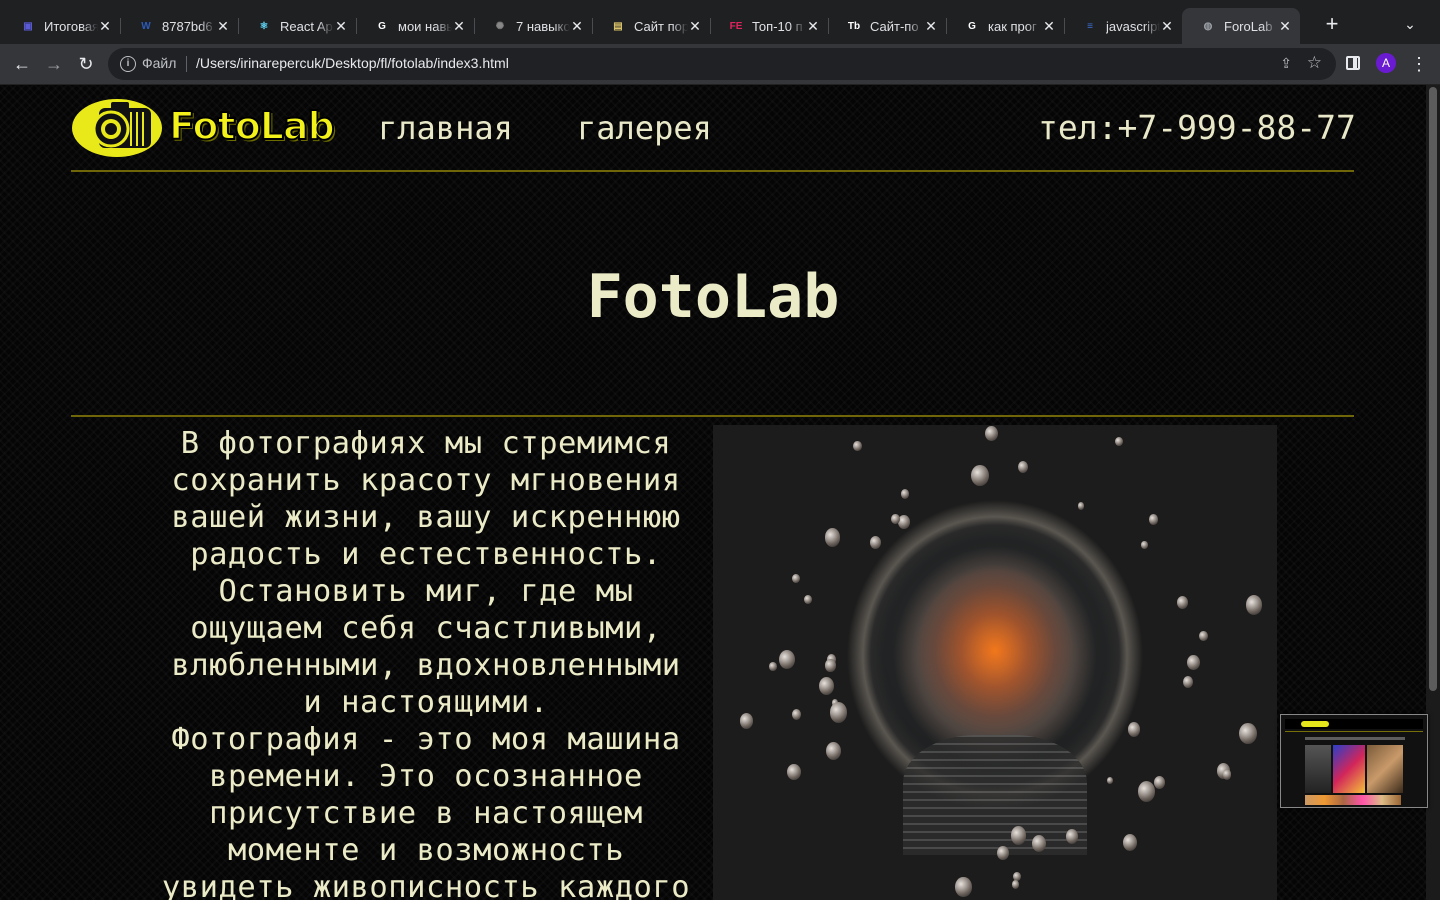 Image resolution: width=1440 pixels, height=900 pixels. What do you see at coordinates (307, 26) in the screenshot?
I see `tab-title: React App` at bounding box center [307, 26].